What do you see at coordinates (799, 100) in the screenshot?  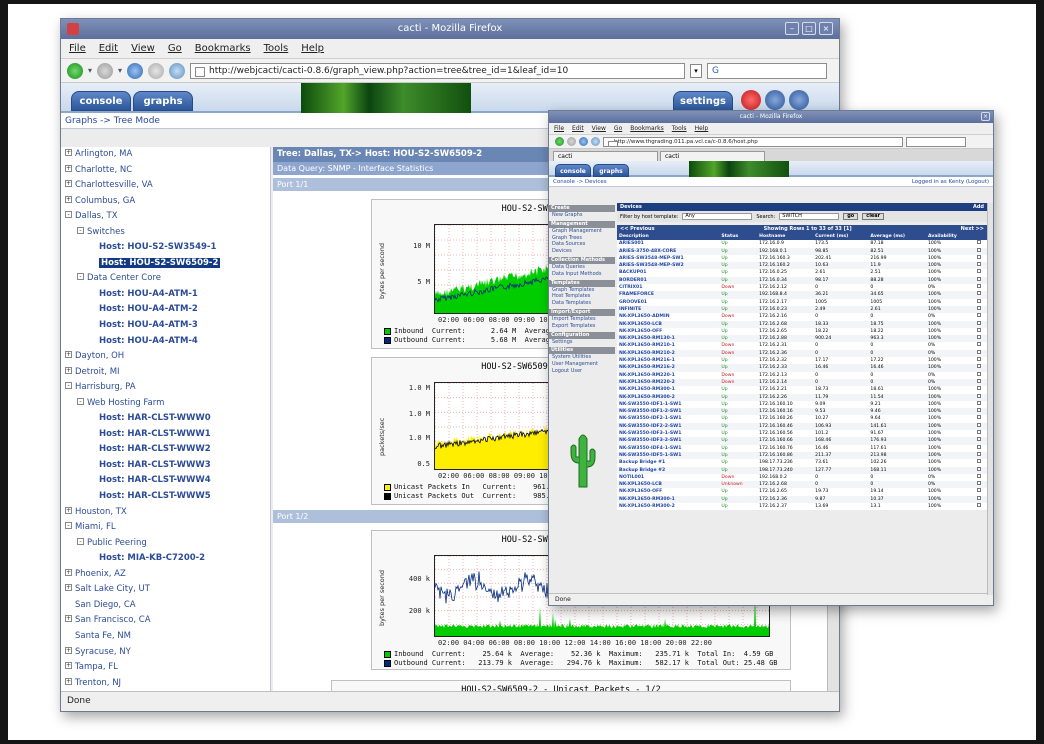 I see `preview-view-icon` at bounding box center [799, 100].